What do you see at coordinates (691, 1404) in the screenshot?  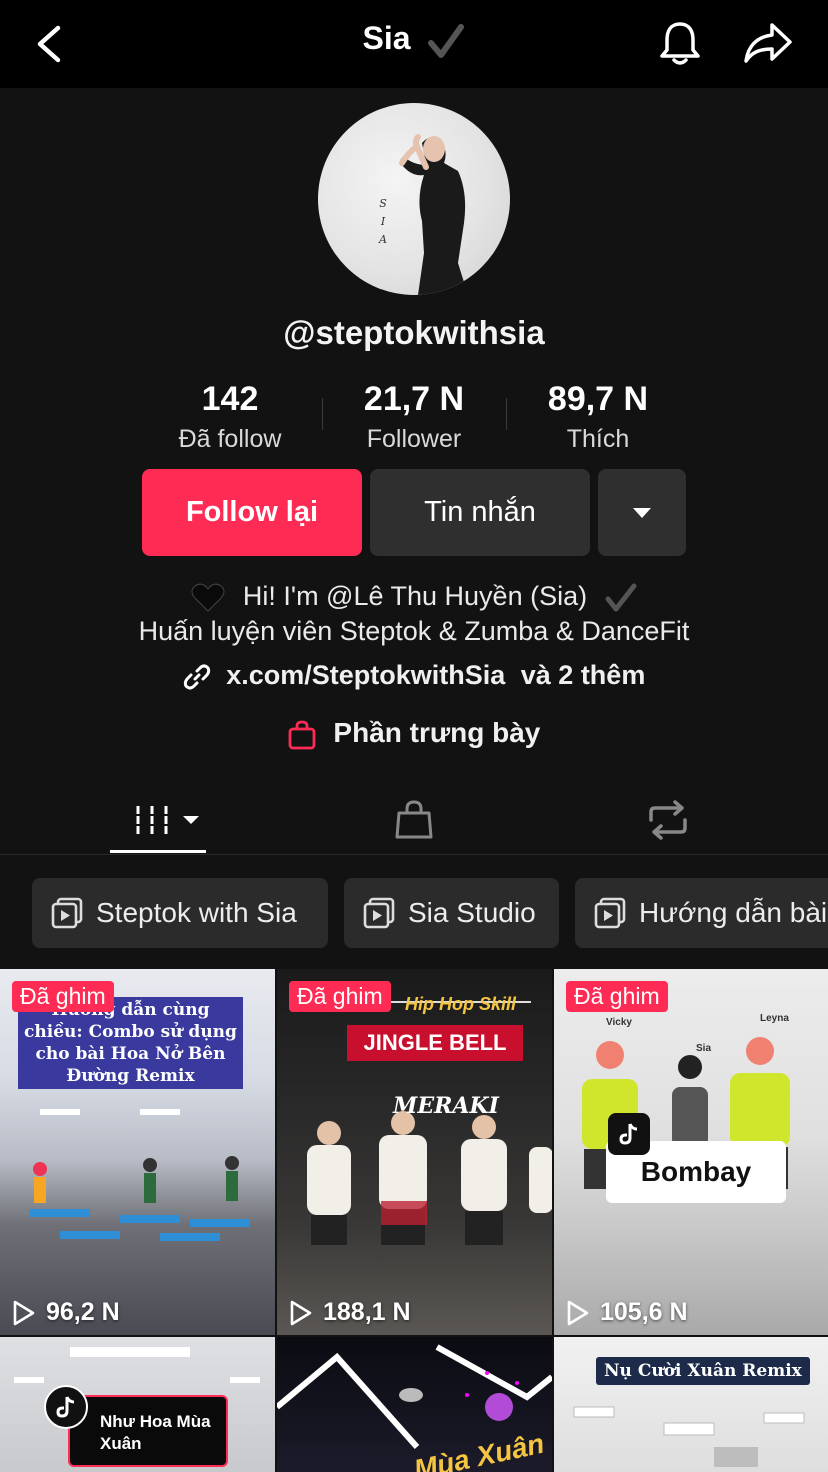 I see `video-tile: Nụ Cười Xuân Remix` at bounding box center [691, 1404].